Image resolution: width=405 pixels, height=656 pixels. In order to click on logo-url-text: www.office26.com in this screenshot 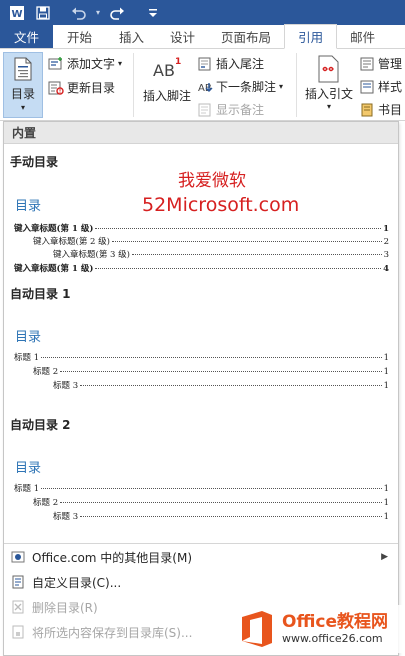, I will do `click(332, 638)`.